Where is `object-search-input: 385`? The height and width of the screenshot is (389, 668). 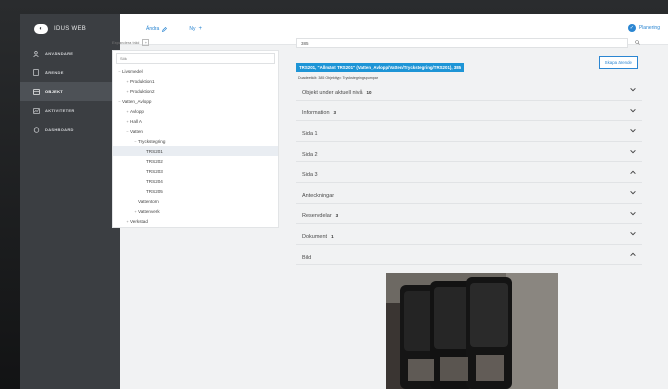
object-search-input: 385 is located at coordinates (462, 43).